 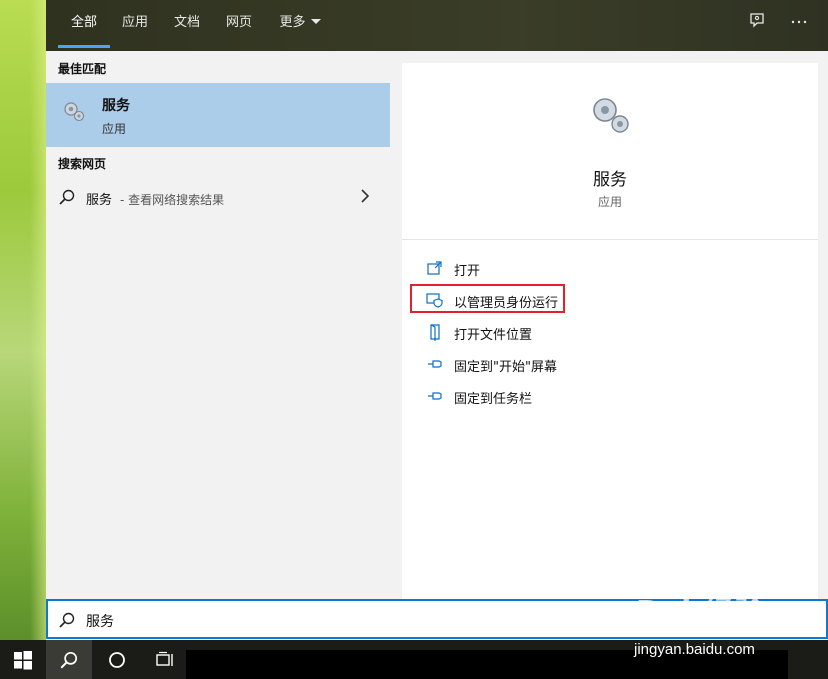 I want to click on action-label: 打开文件位置, so click(x=493, y=335).